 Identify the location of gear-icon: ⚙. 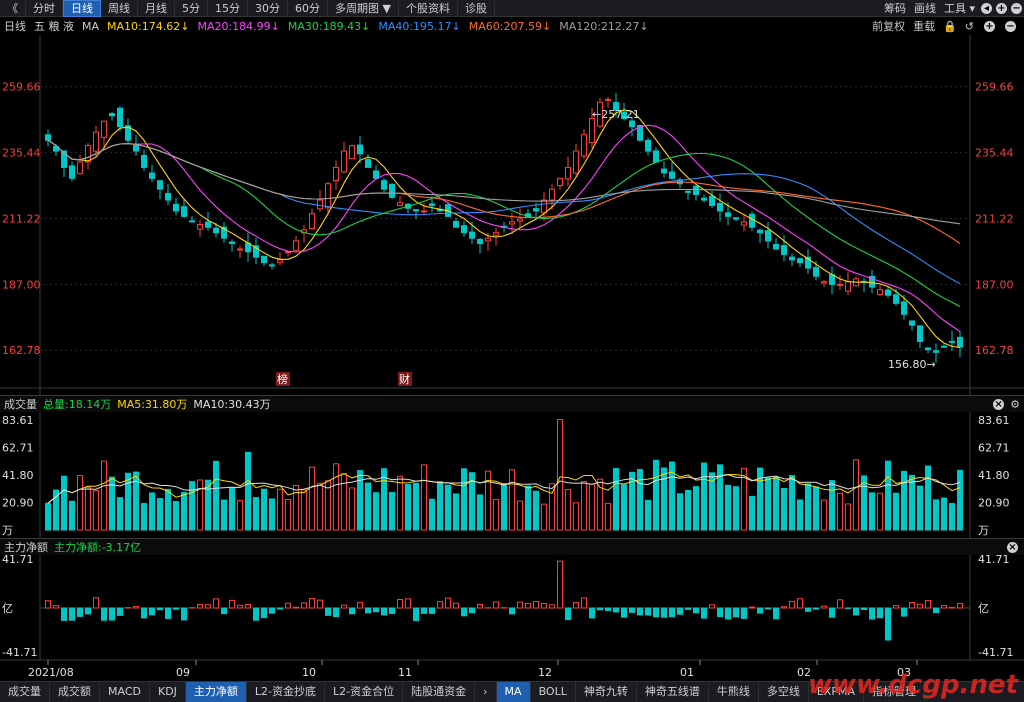
(1015, 404).